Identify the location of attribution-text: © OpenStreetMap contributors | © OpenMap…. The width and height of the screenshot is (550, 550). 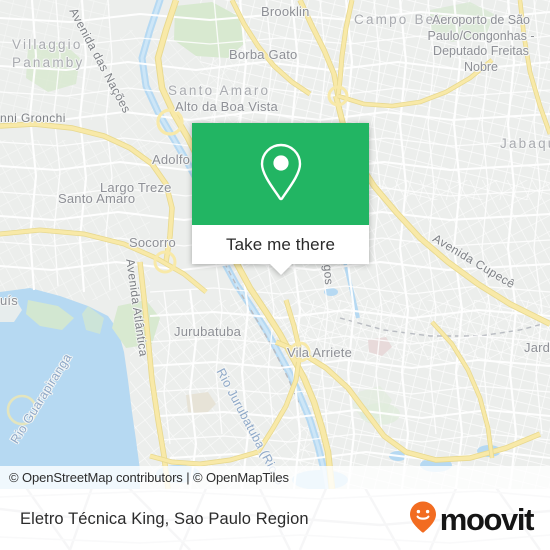
(149, 477).